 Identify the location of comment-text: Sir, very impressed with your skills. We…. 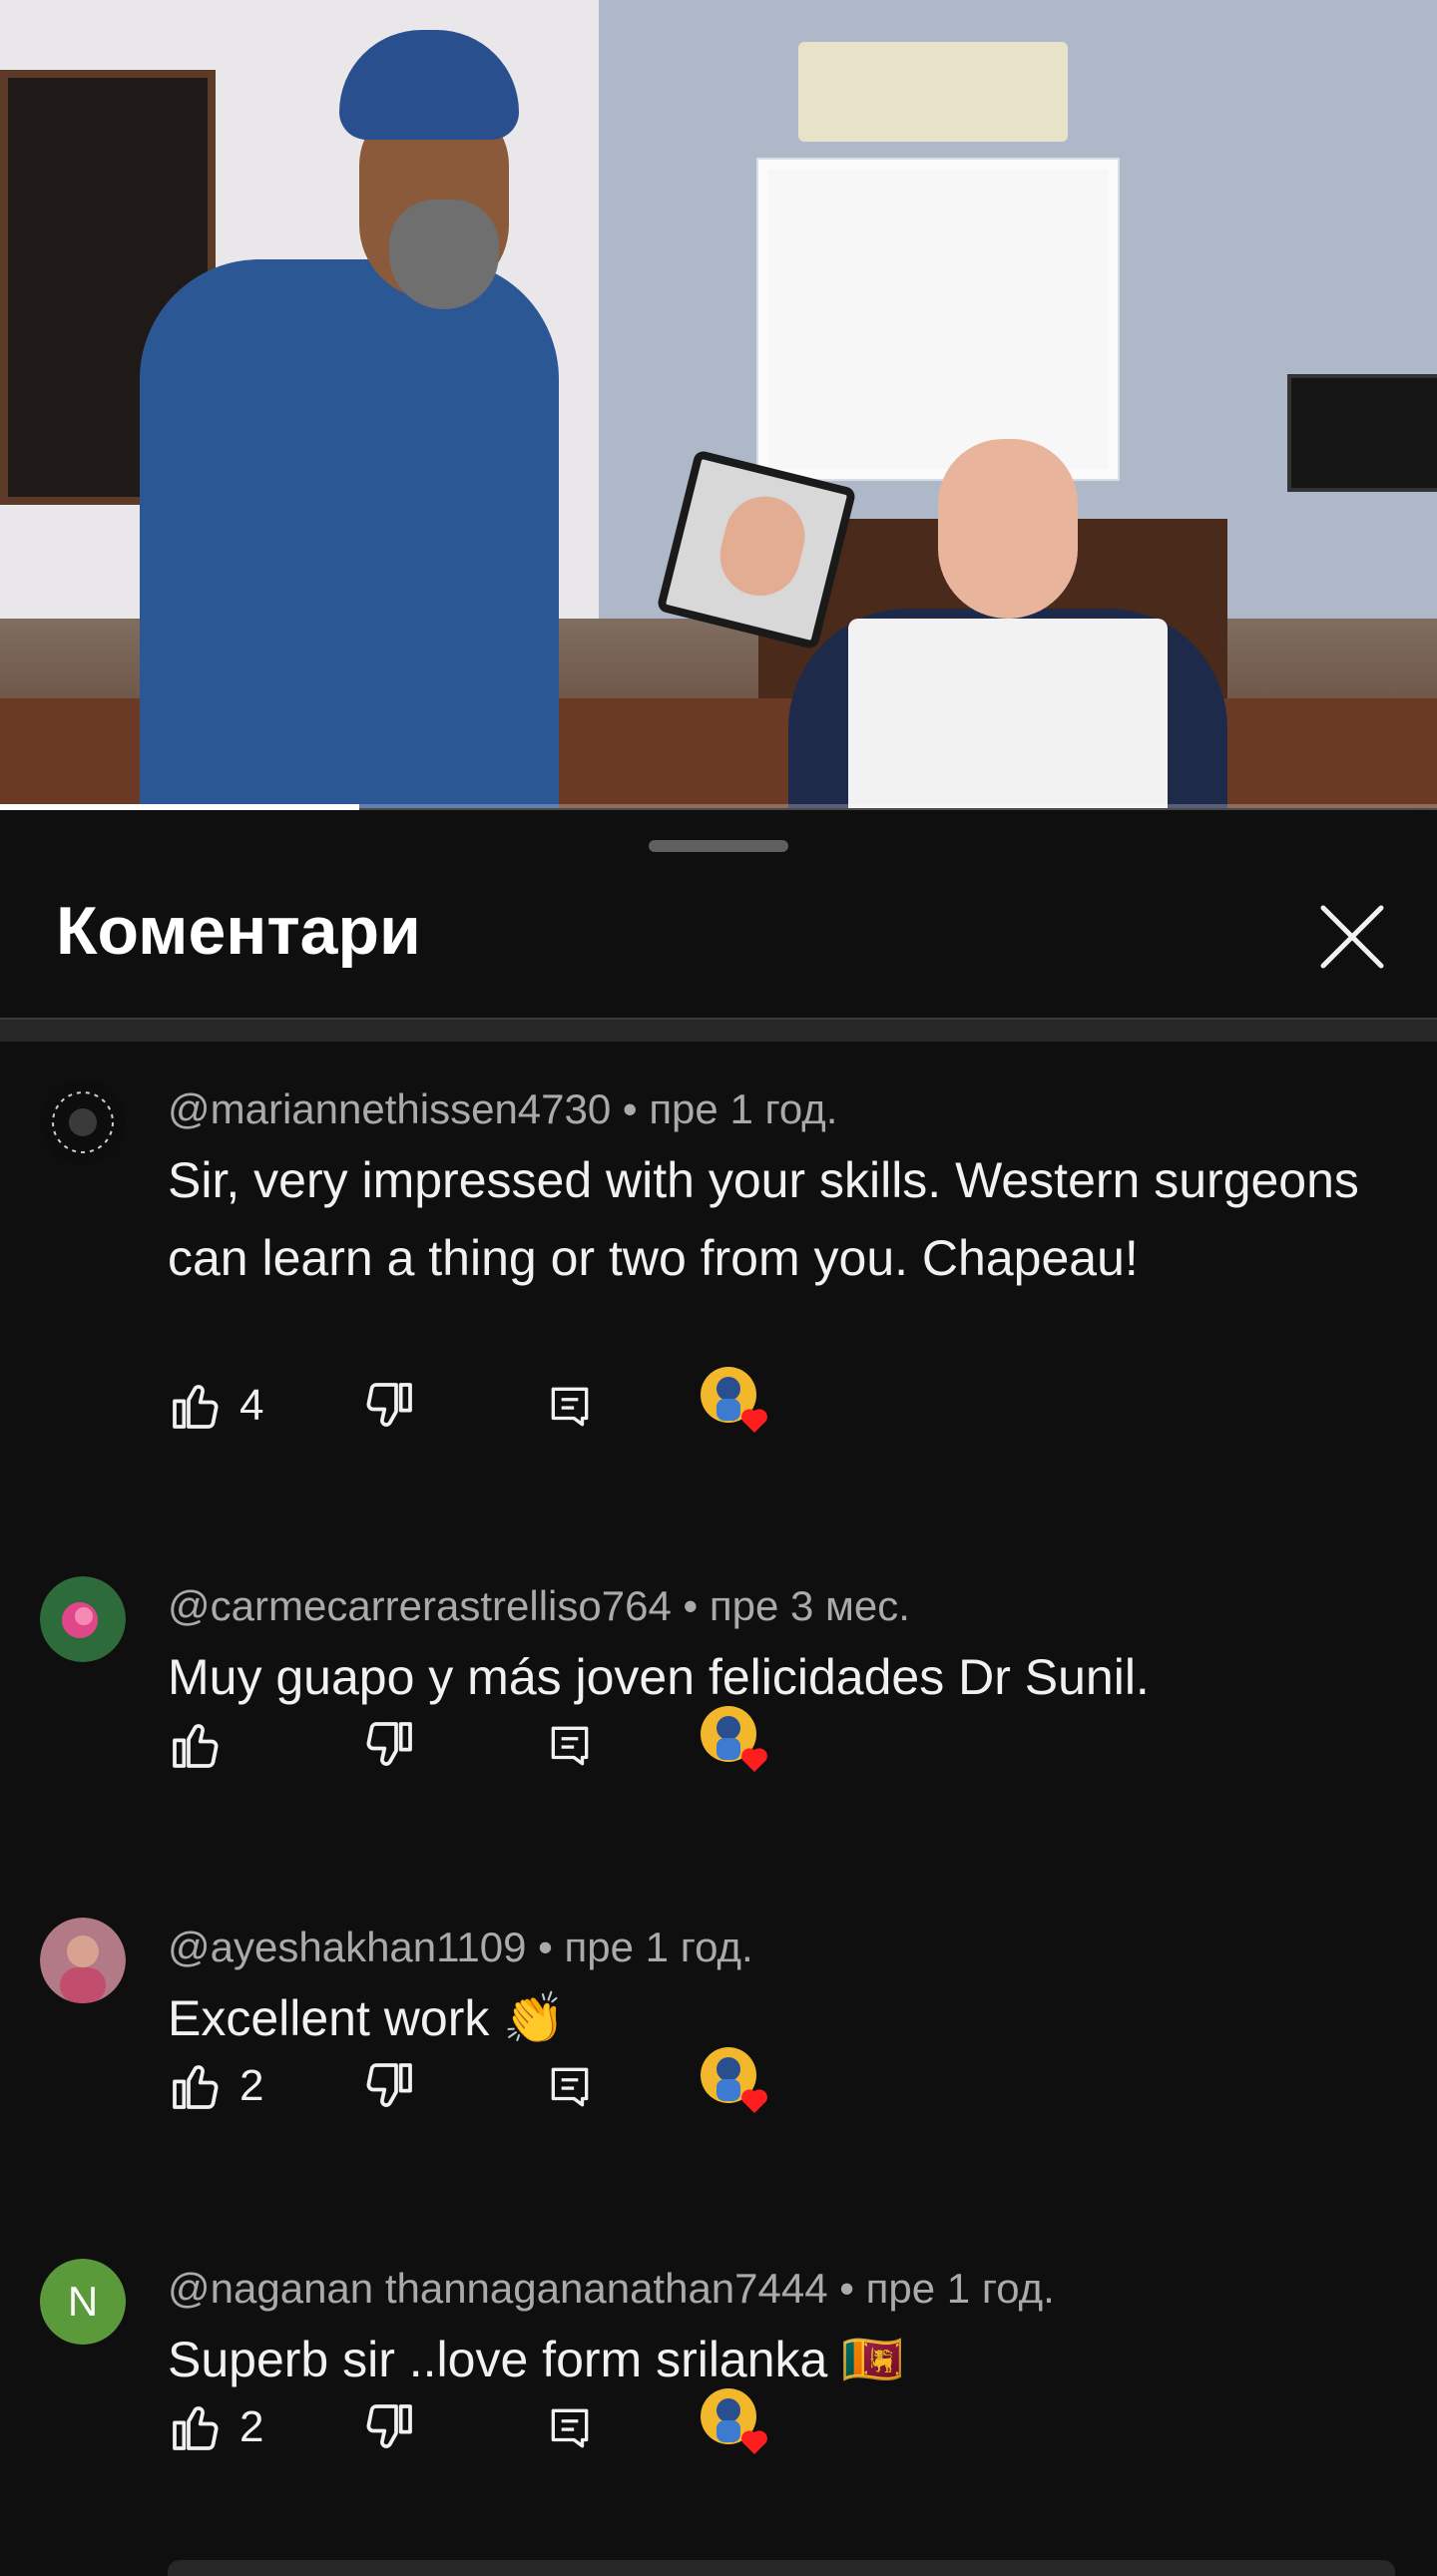
(763, 1219).